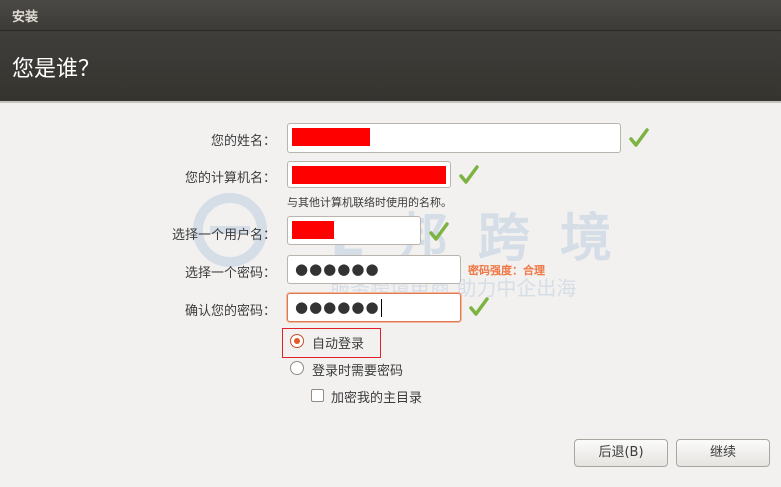 The height and width of the screenshot is (487, 781). I want to click on computer-name-label: 您的计算机名：, so click(230, 178).